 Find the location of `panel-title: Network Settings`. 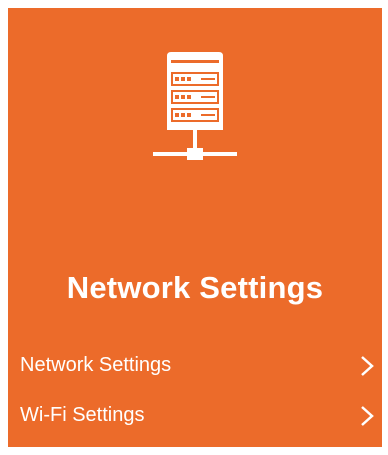

panel-title: Network Settings is located at coordinates (195, 287).